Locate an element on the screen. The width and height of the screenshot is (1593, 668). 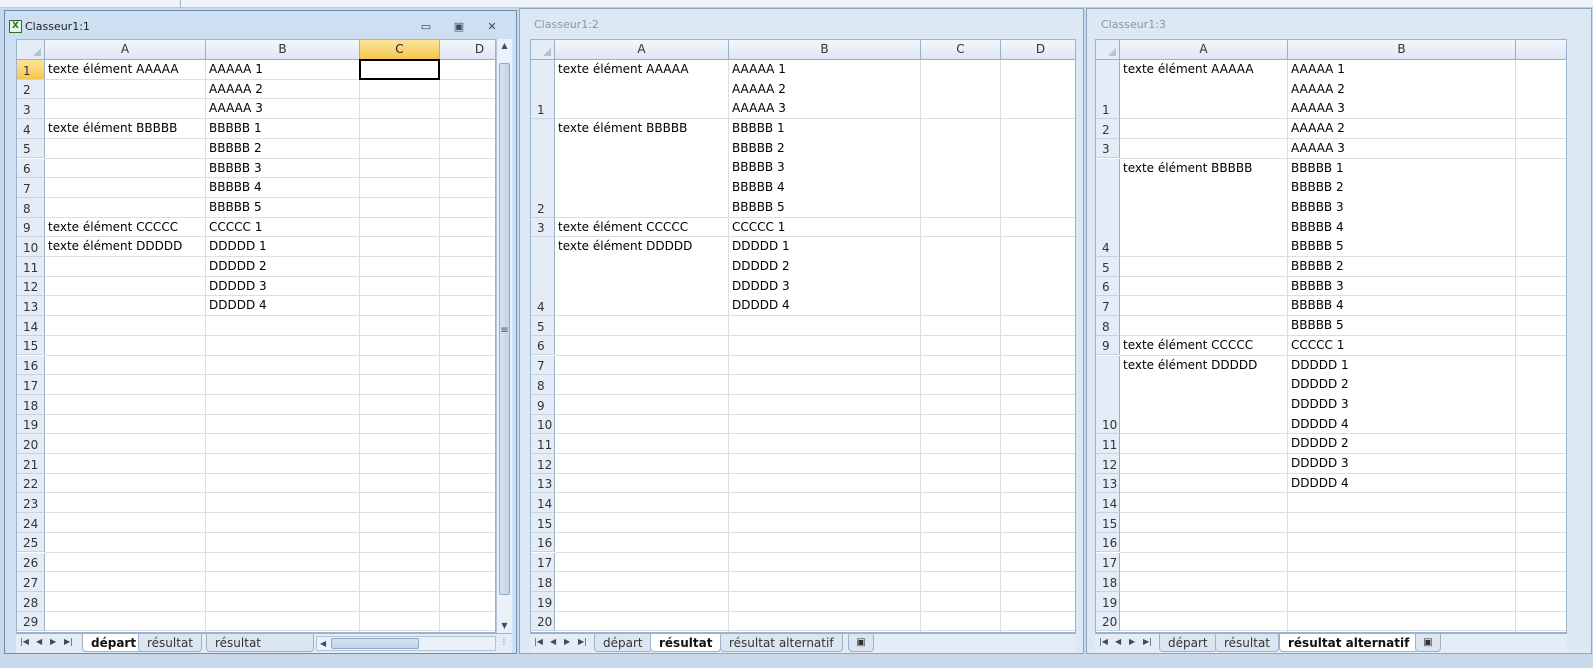
window-titlebar: Classeur1:2 is located at coordinates (801, 24).